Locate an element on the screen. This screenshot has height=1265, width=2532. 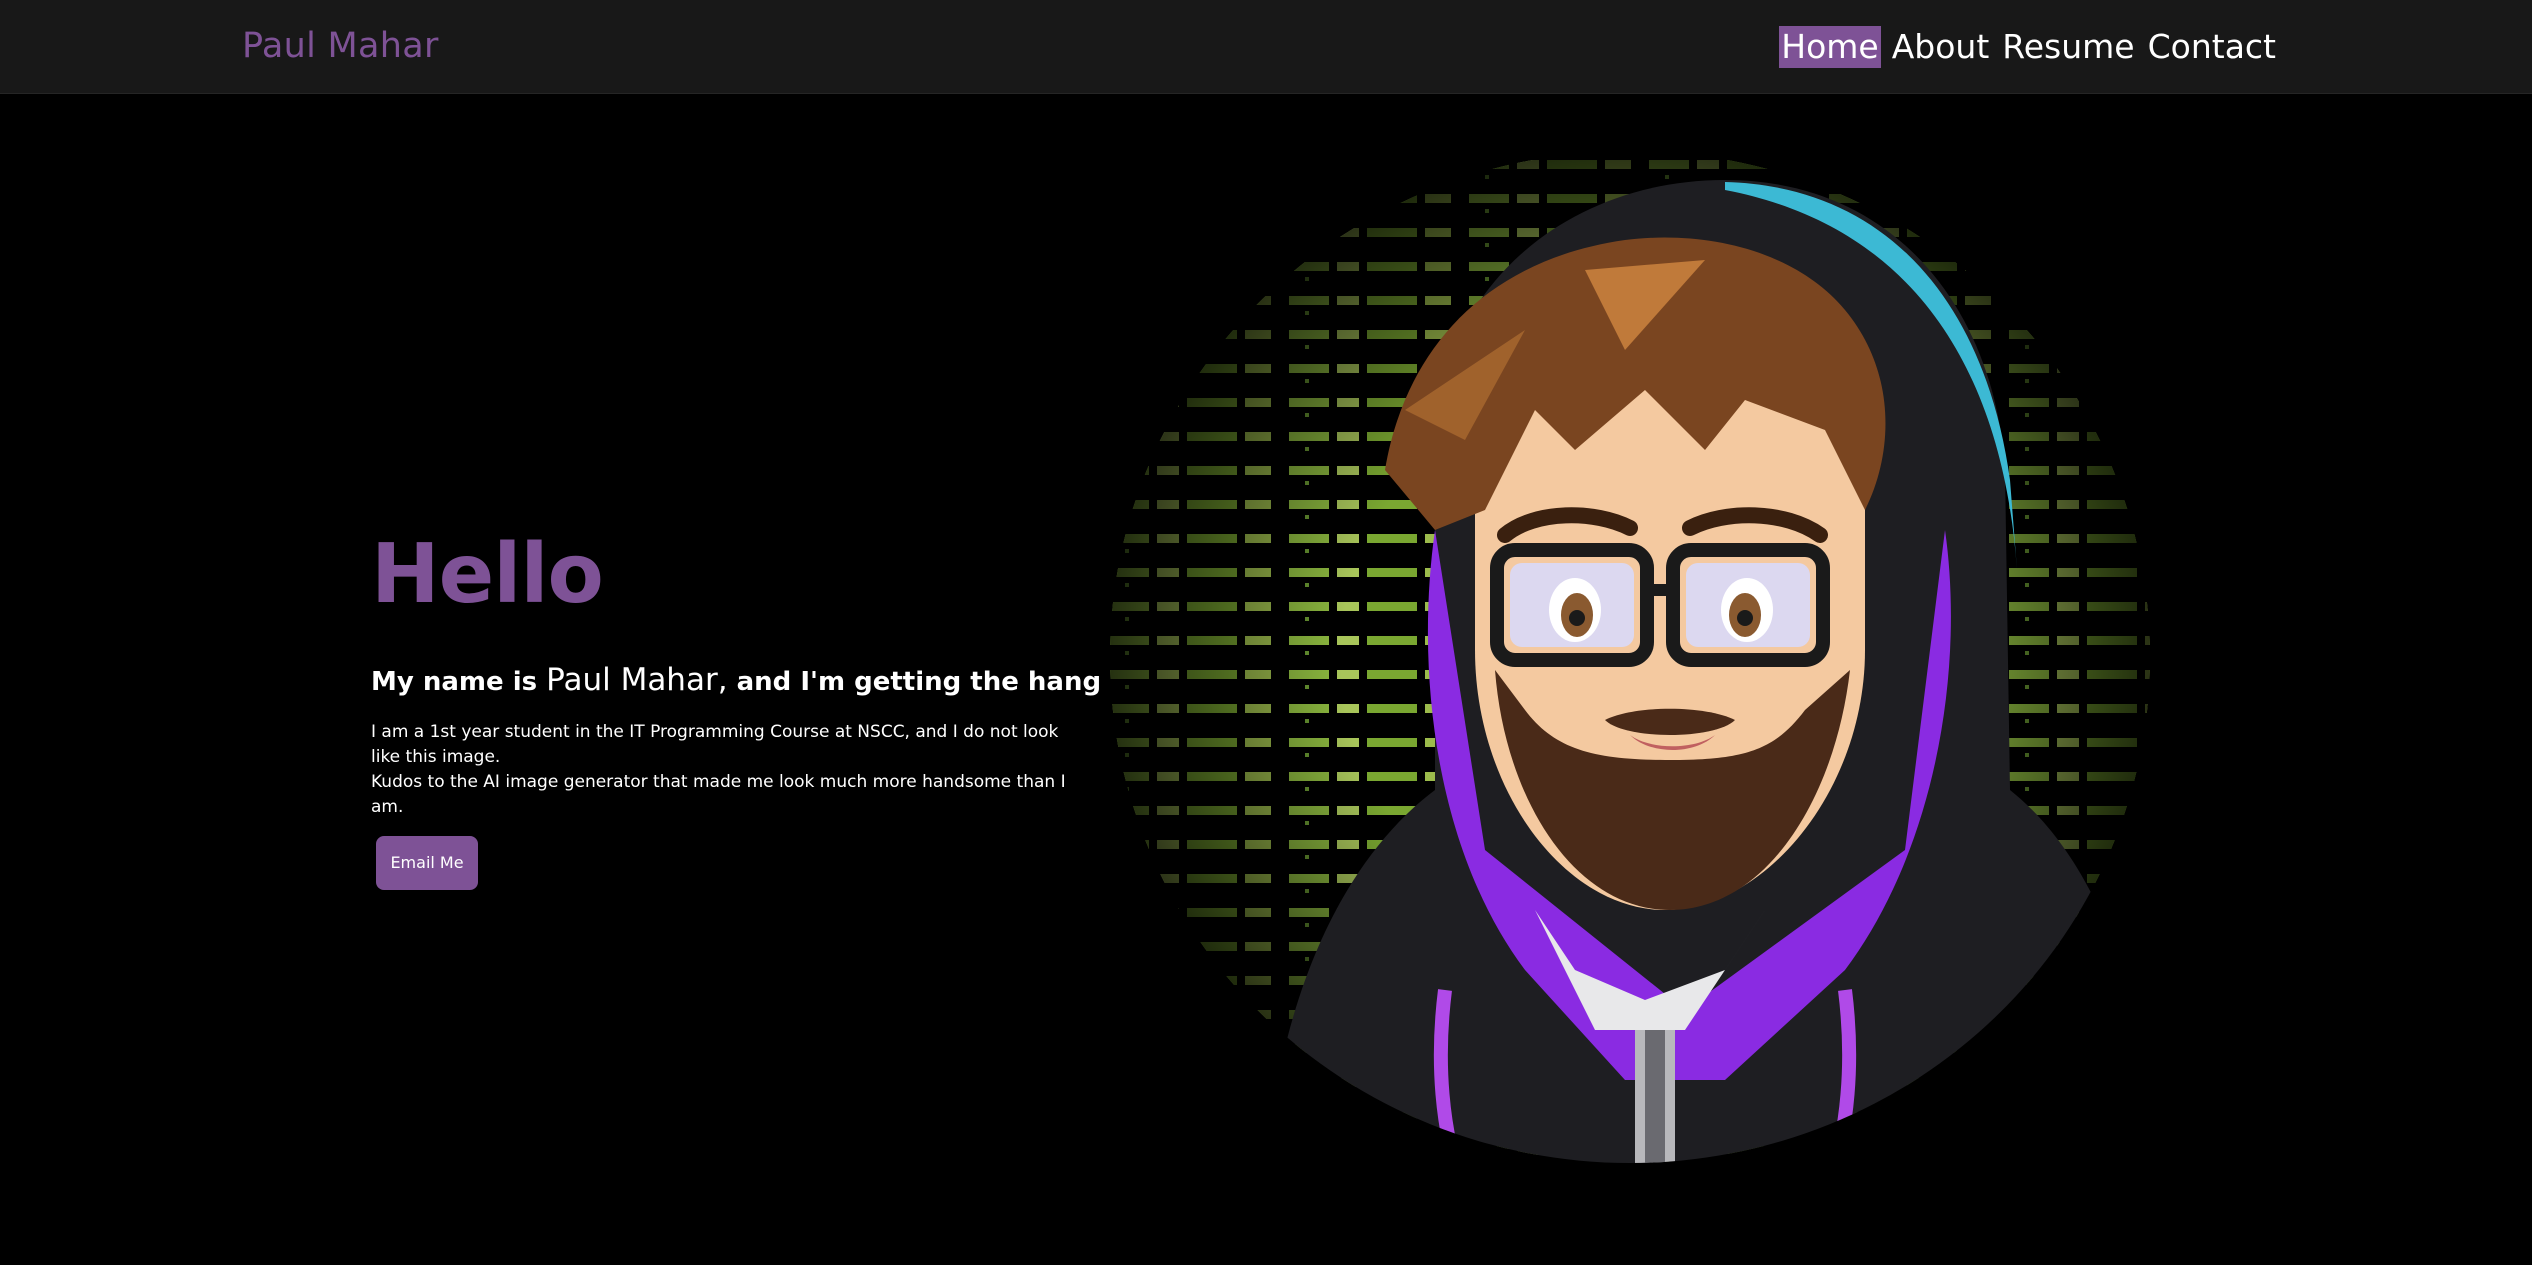
nav-about: About is located at coordinates (1941, 47).